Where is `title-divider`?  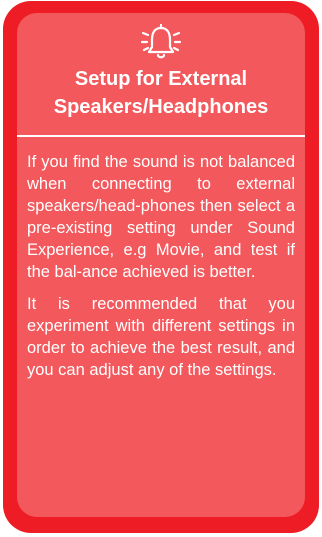 title-divider is located at coordinates (161, 136).